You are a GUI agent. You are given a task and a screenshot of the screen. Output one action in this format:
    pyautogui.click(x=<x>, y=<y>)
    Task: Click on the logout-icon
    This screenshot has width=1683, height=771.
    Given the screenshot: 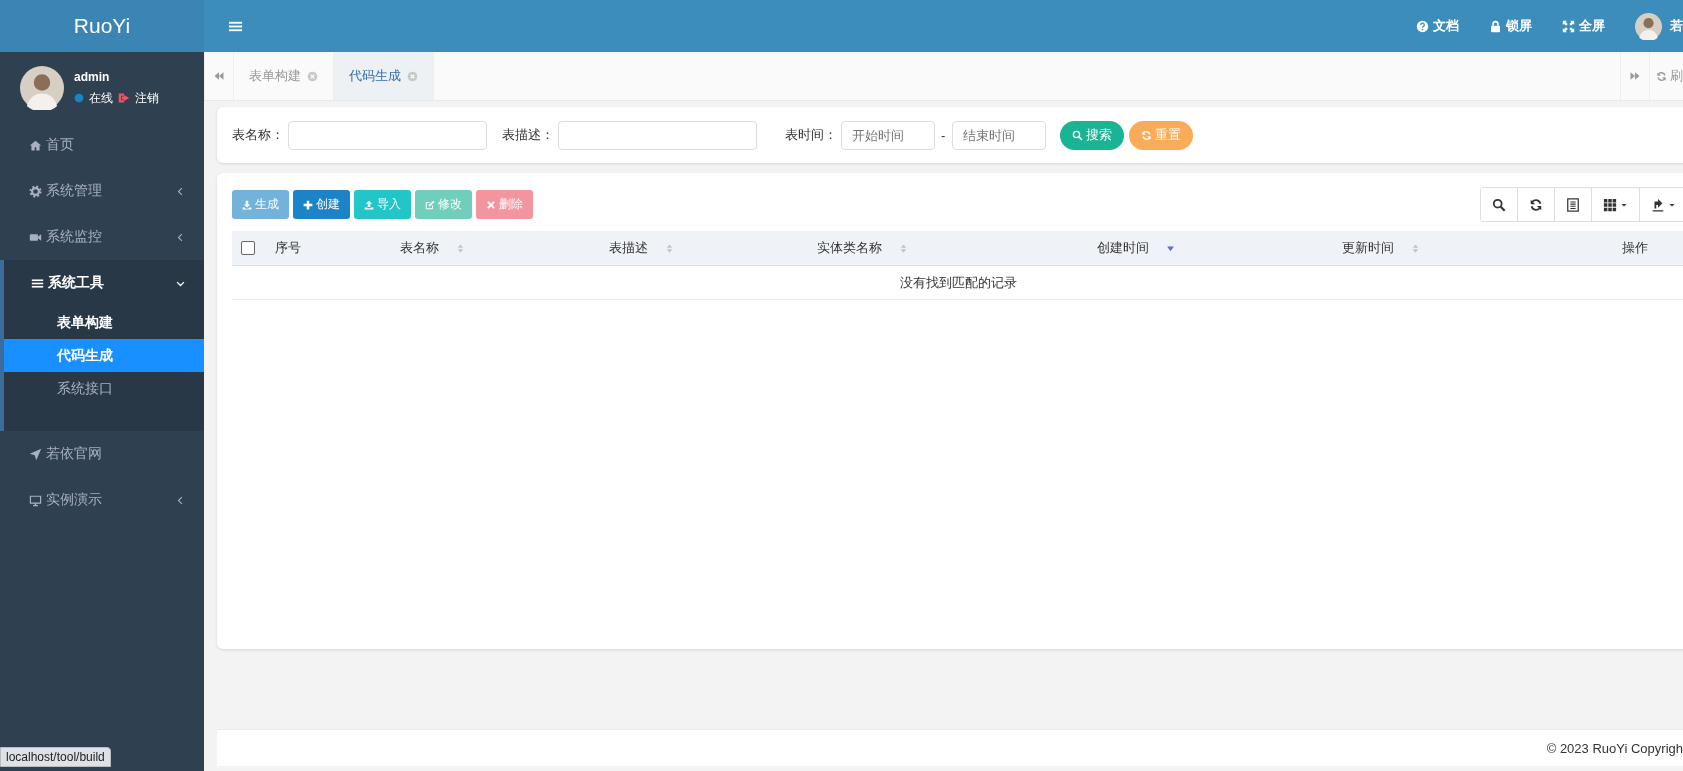 What is the action you would take?
    pyautogui.click(x=124, y=98)
    